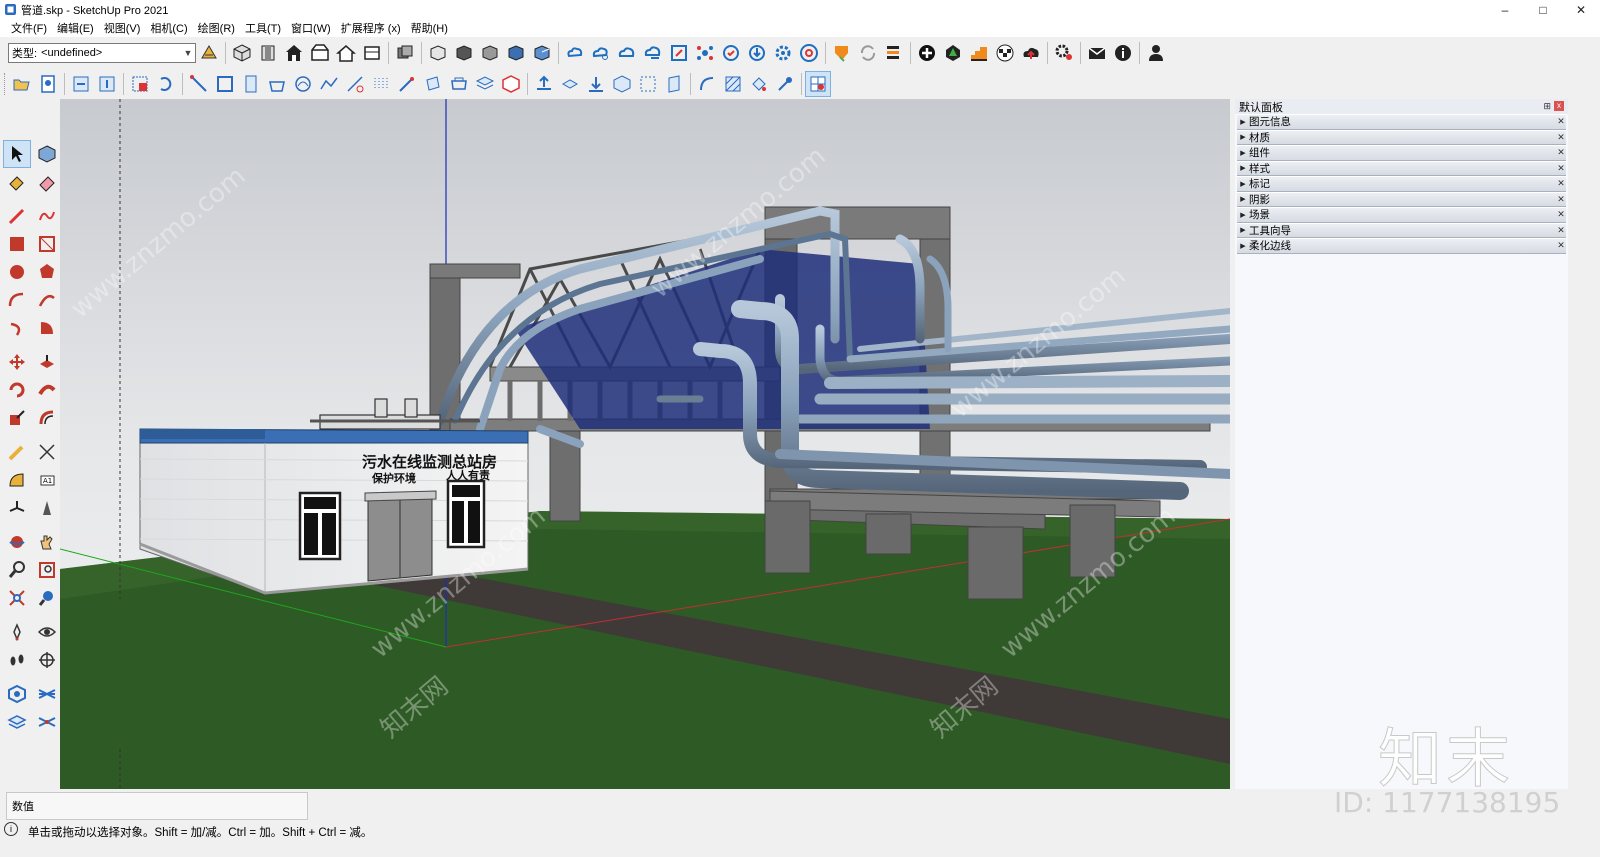 Image resolution: width=1600 pixels, height=857 pixels. Describe the element at coordinates (818, 84) in the screenshot. I see `grid-toggle-icon` at that location.